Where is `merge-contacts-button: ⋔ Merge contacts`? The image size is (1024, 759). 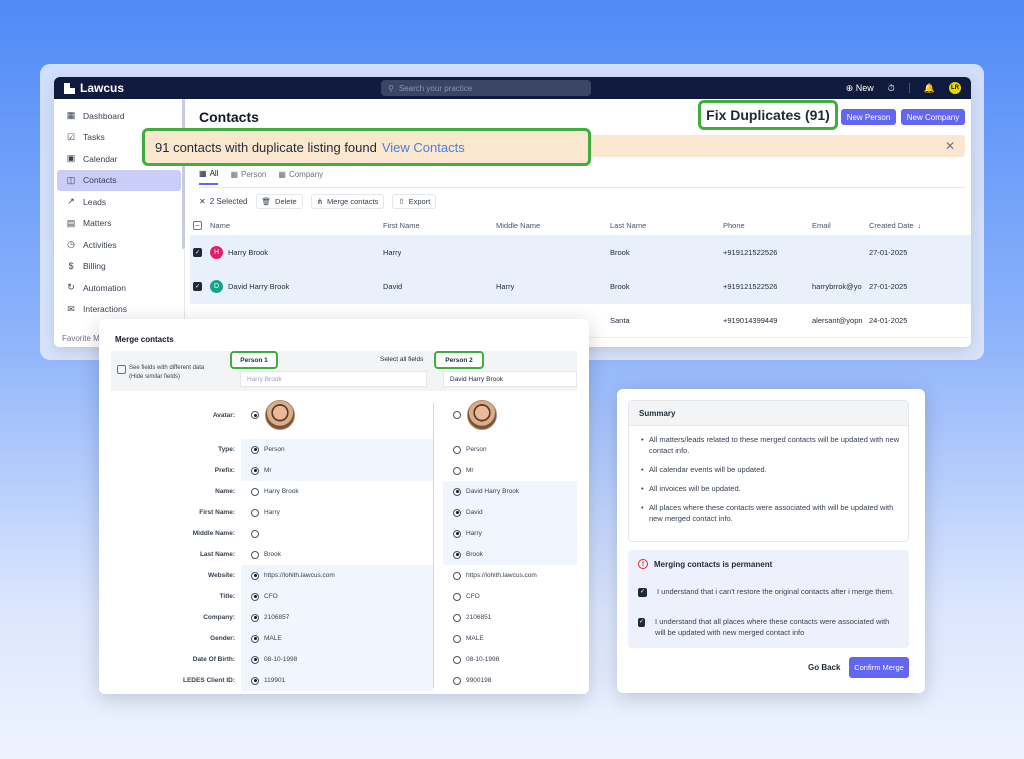
merge-contacts-button: ⋔ Merge contacts is located at coordinates (347, 201).